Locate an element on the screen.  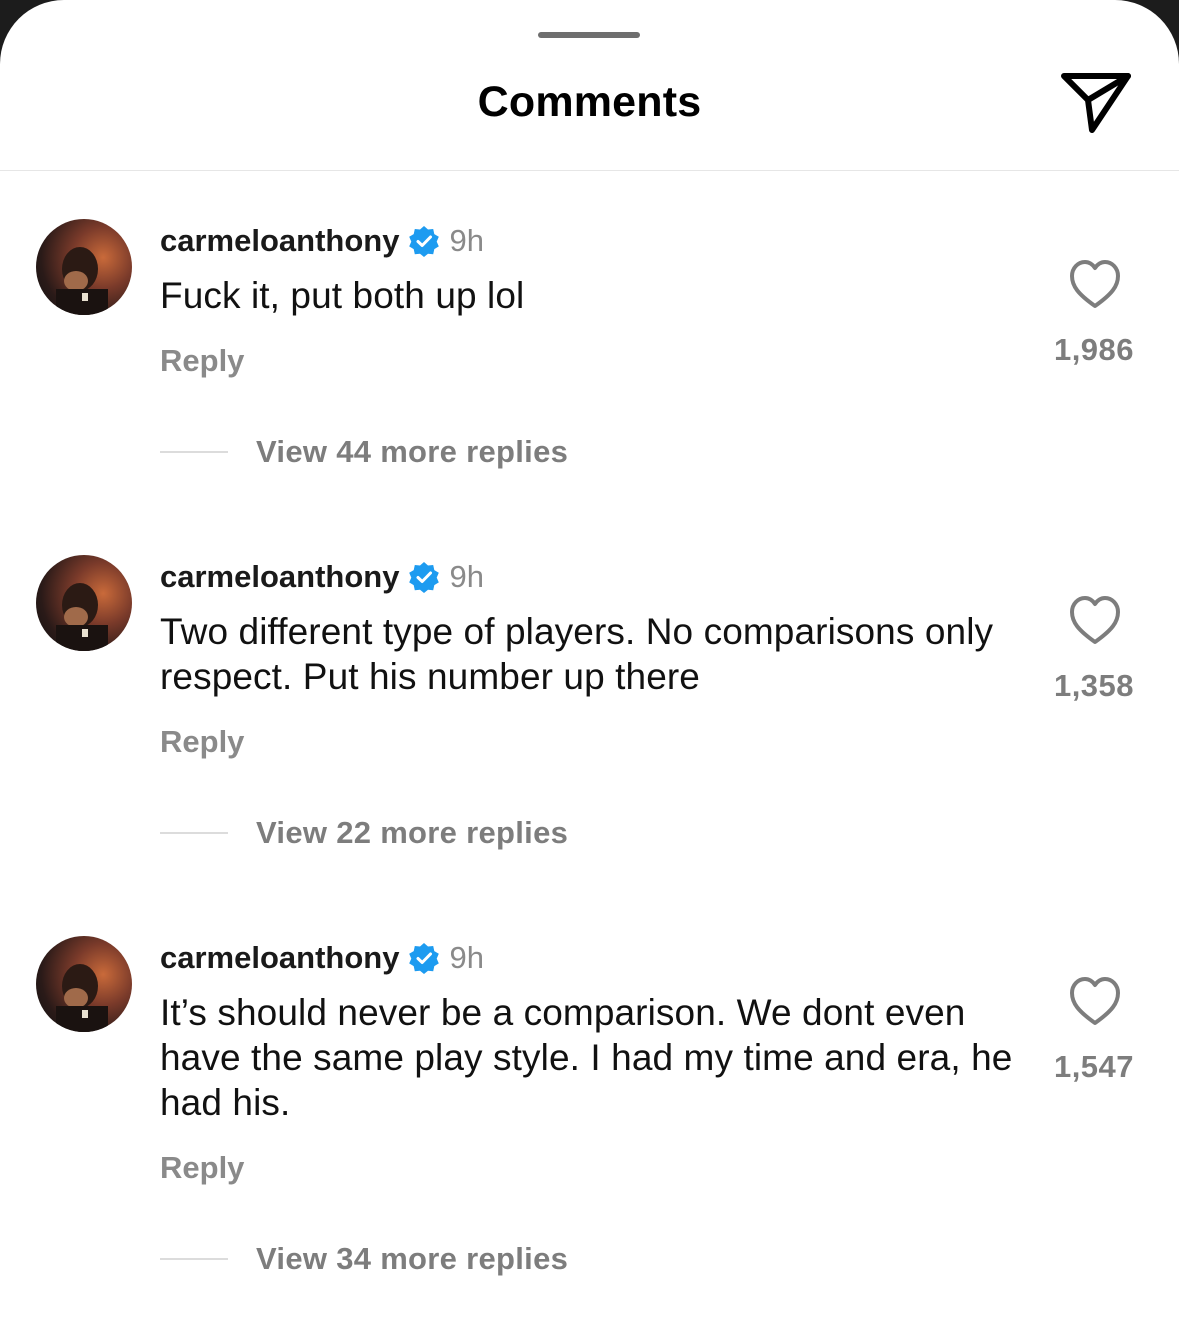
like-count: 1,358 is located at coordinates (1094, 685).